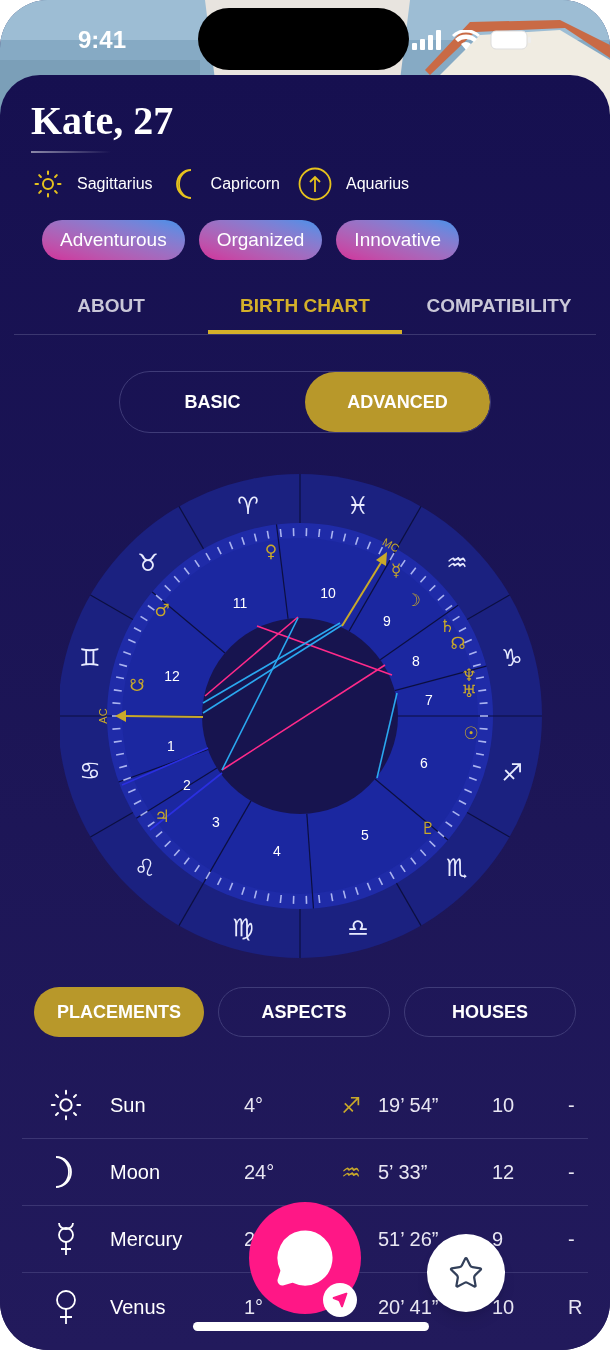  I want to click on chart-mode-toggle: BASIC, so click(212, 402).